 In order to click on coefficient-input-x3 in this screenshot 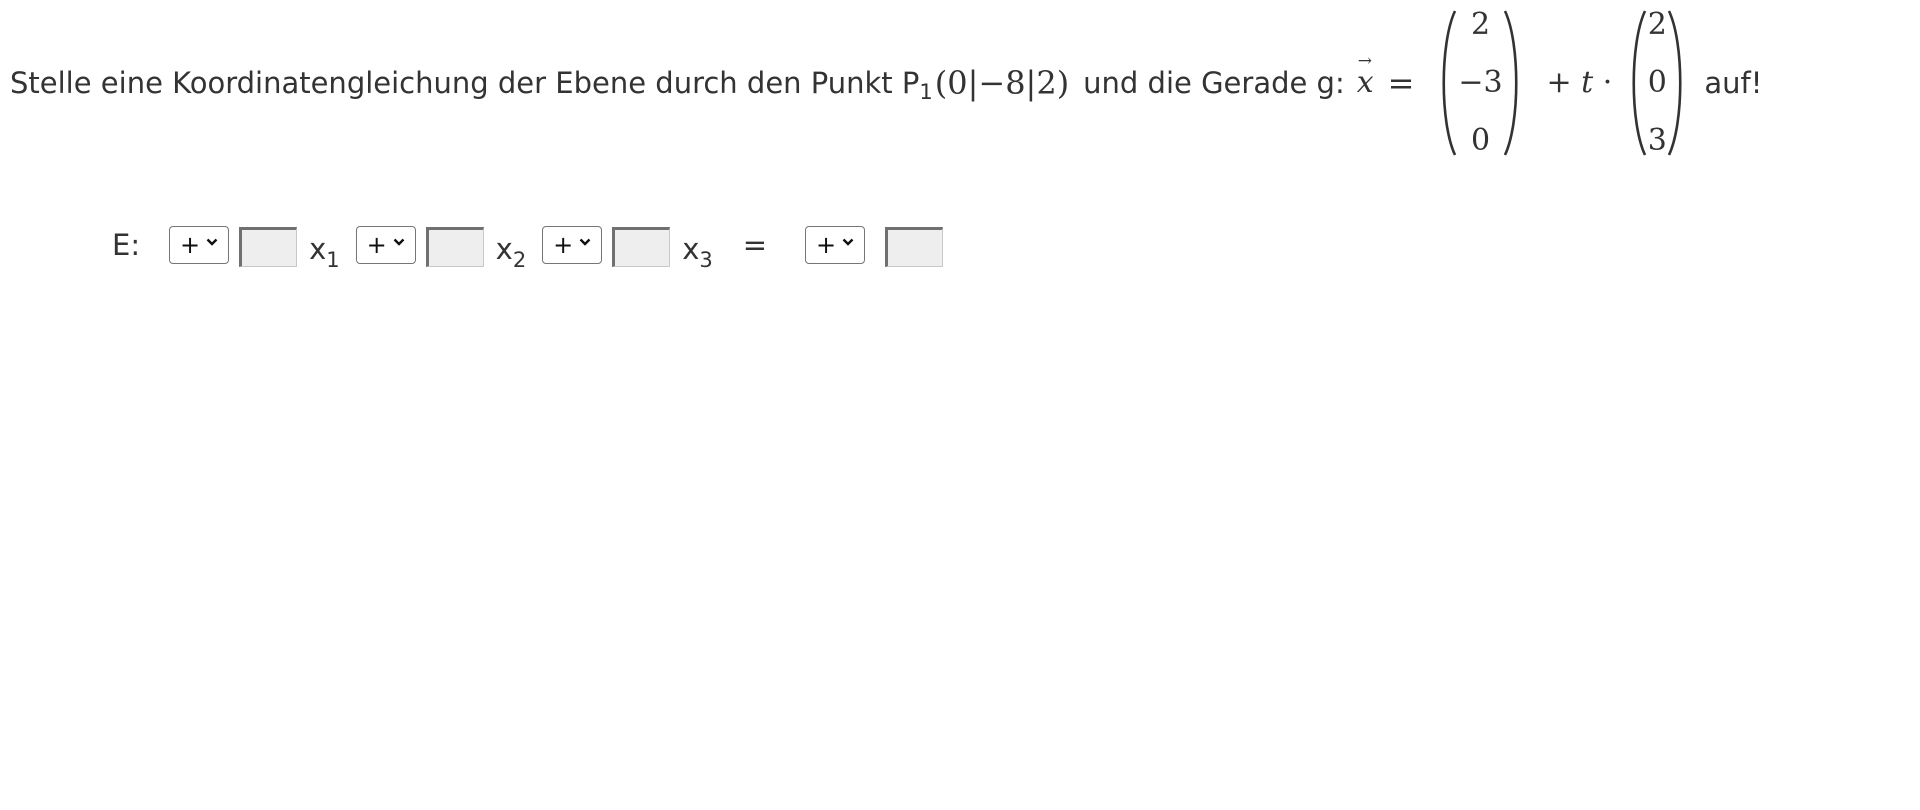, I will do `click(641, 247)`.